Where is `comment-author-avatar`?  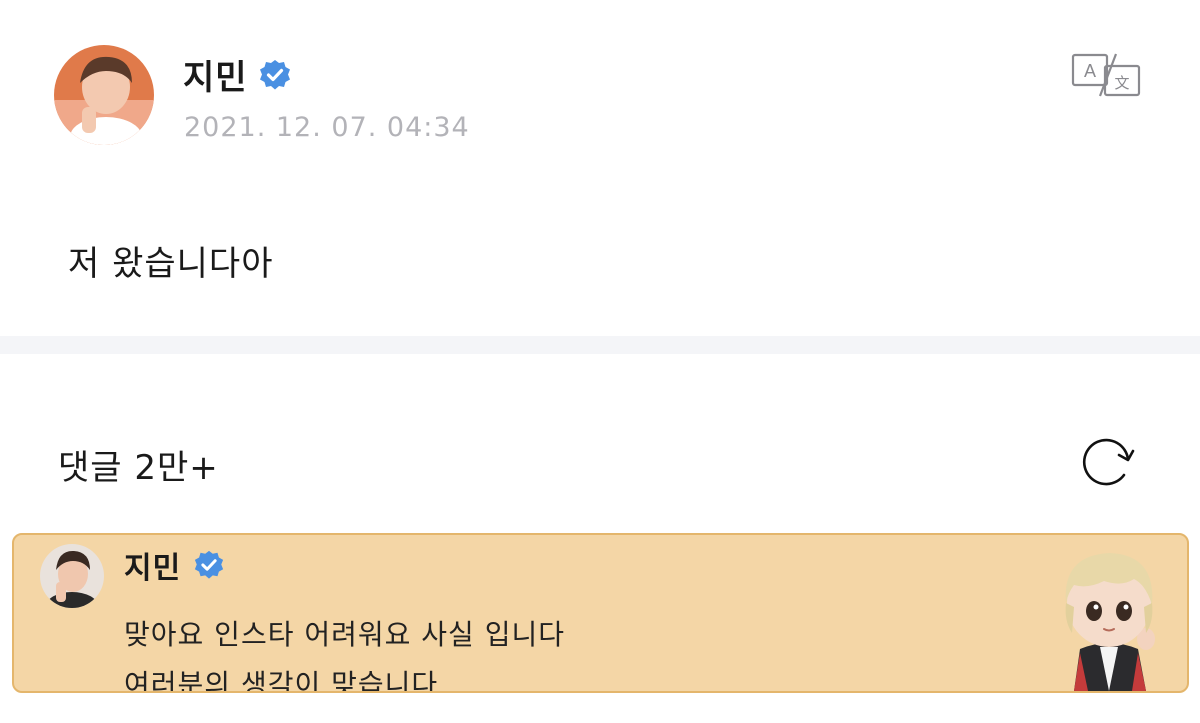
comment-author-avatar is located at coordinates (72, 576).